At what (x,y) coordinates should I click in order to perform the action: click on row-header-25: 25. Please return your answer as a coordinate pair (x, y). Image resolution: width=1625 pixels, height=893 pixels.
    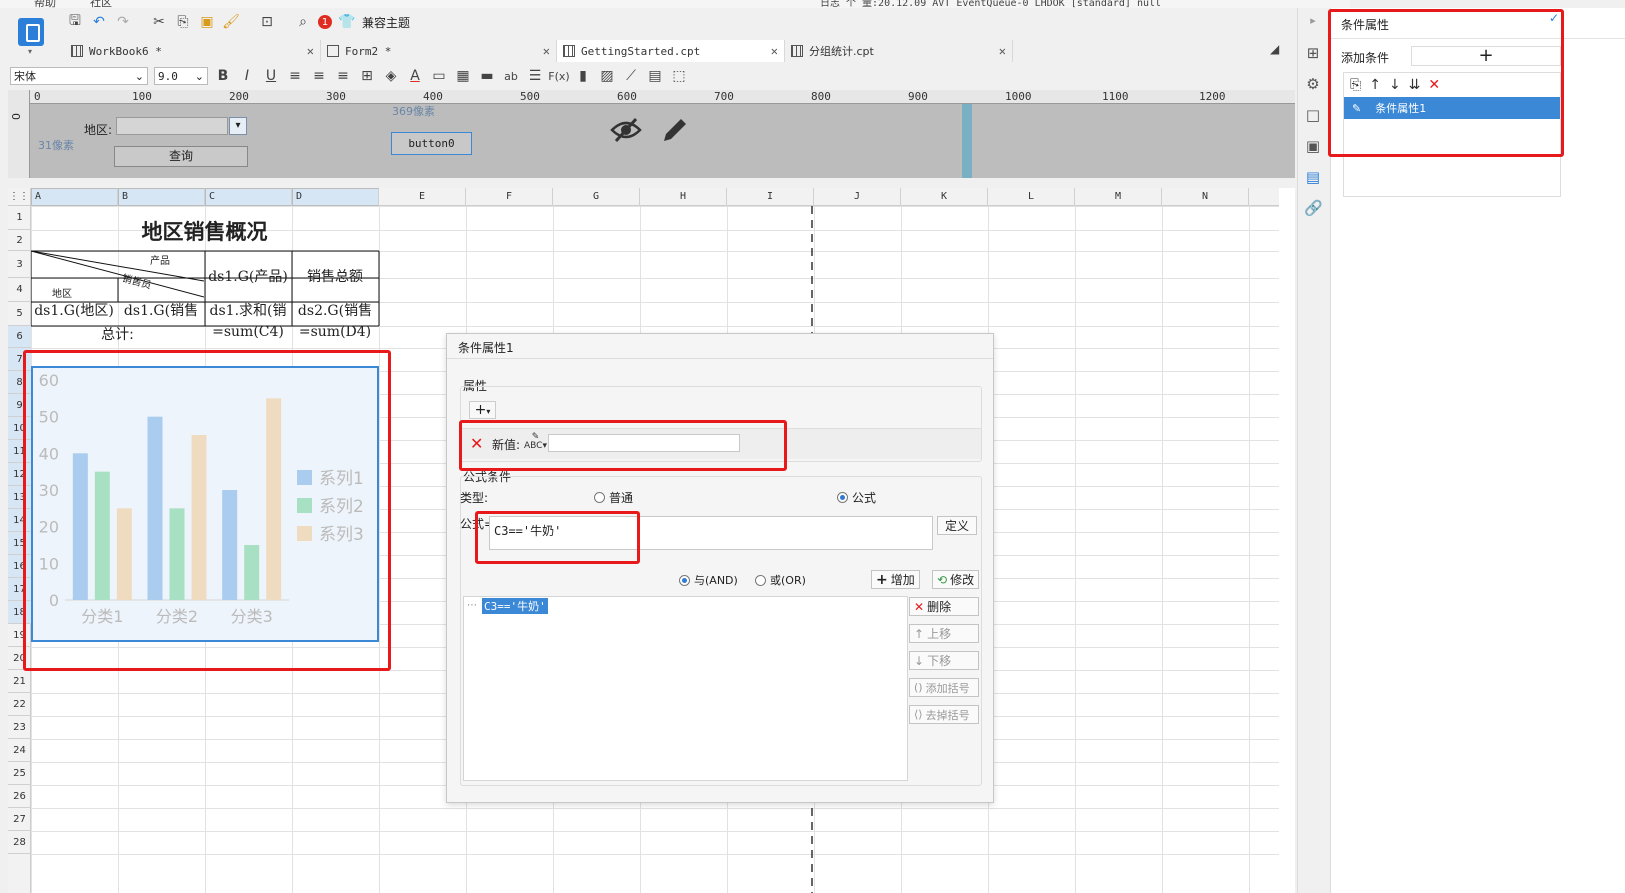
    Looking at the image, I should click on (19, 773).